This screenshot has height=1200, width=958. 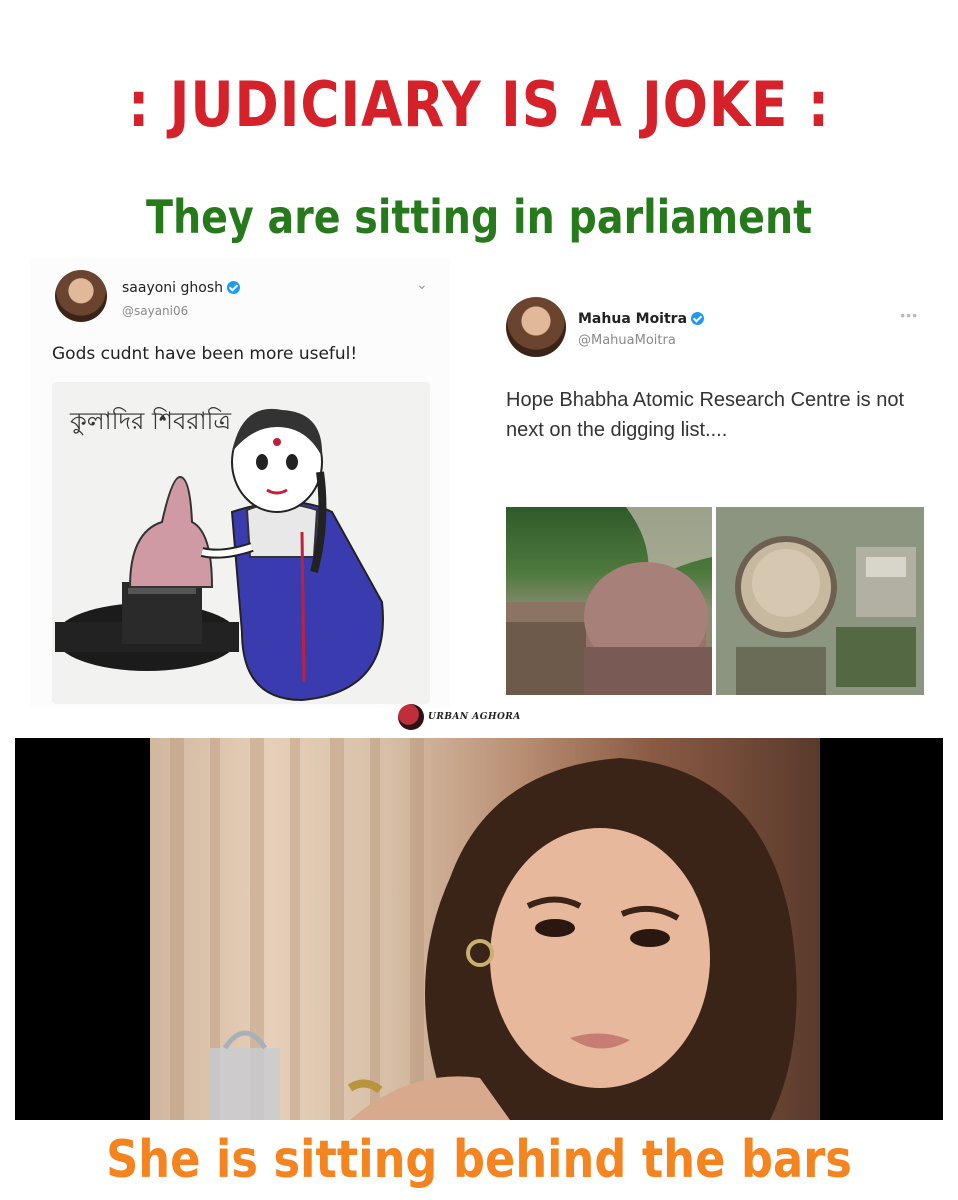 What do you see at coordinates (459, 717) in the screenshot?
I see `watermark: URBAN AGHORA` at bounding box center [459, 717].